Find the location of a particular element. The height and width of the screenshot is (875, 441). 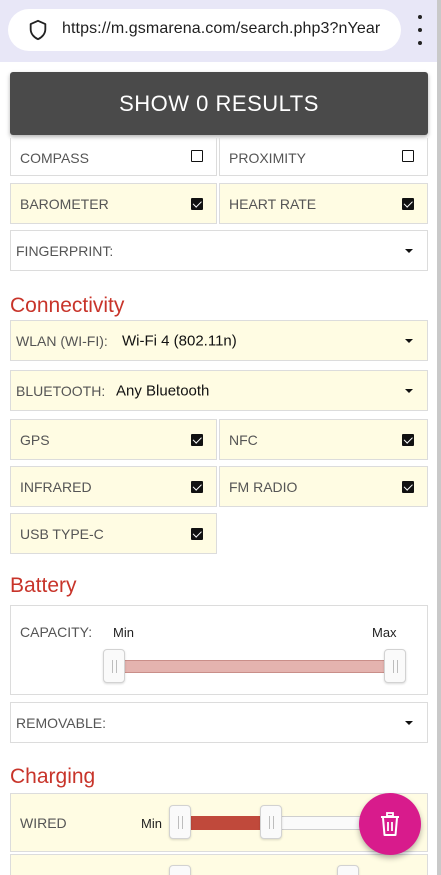

wlan-label: WLAN (WI-FI): is located at coordinates (62, 340).